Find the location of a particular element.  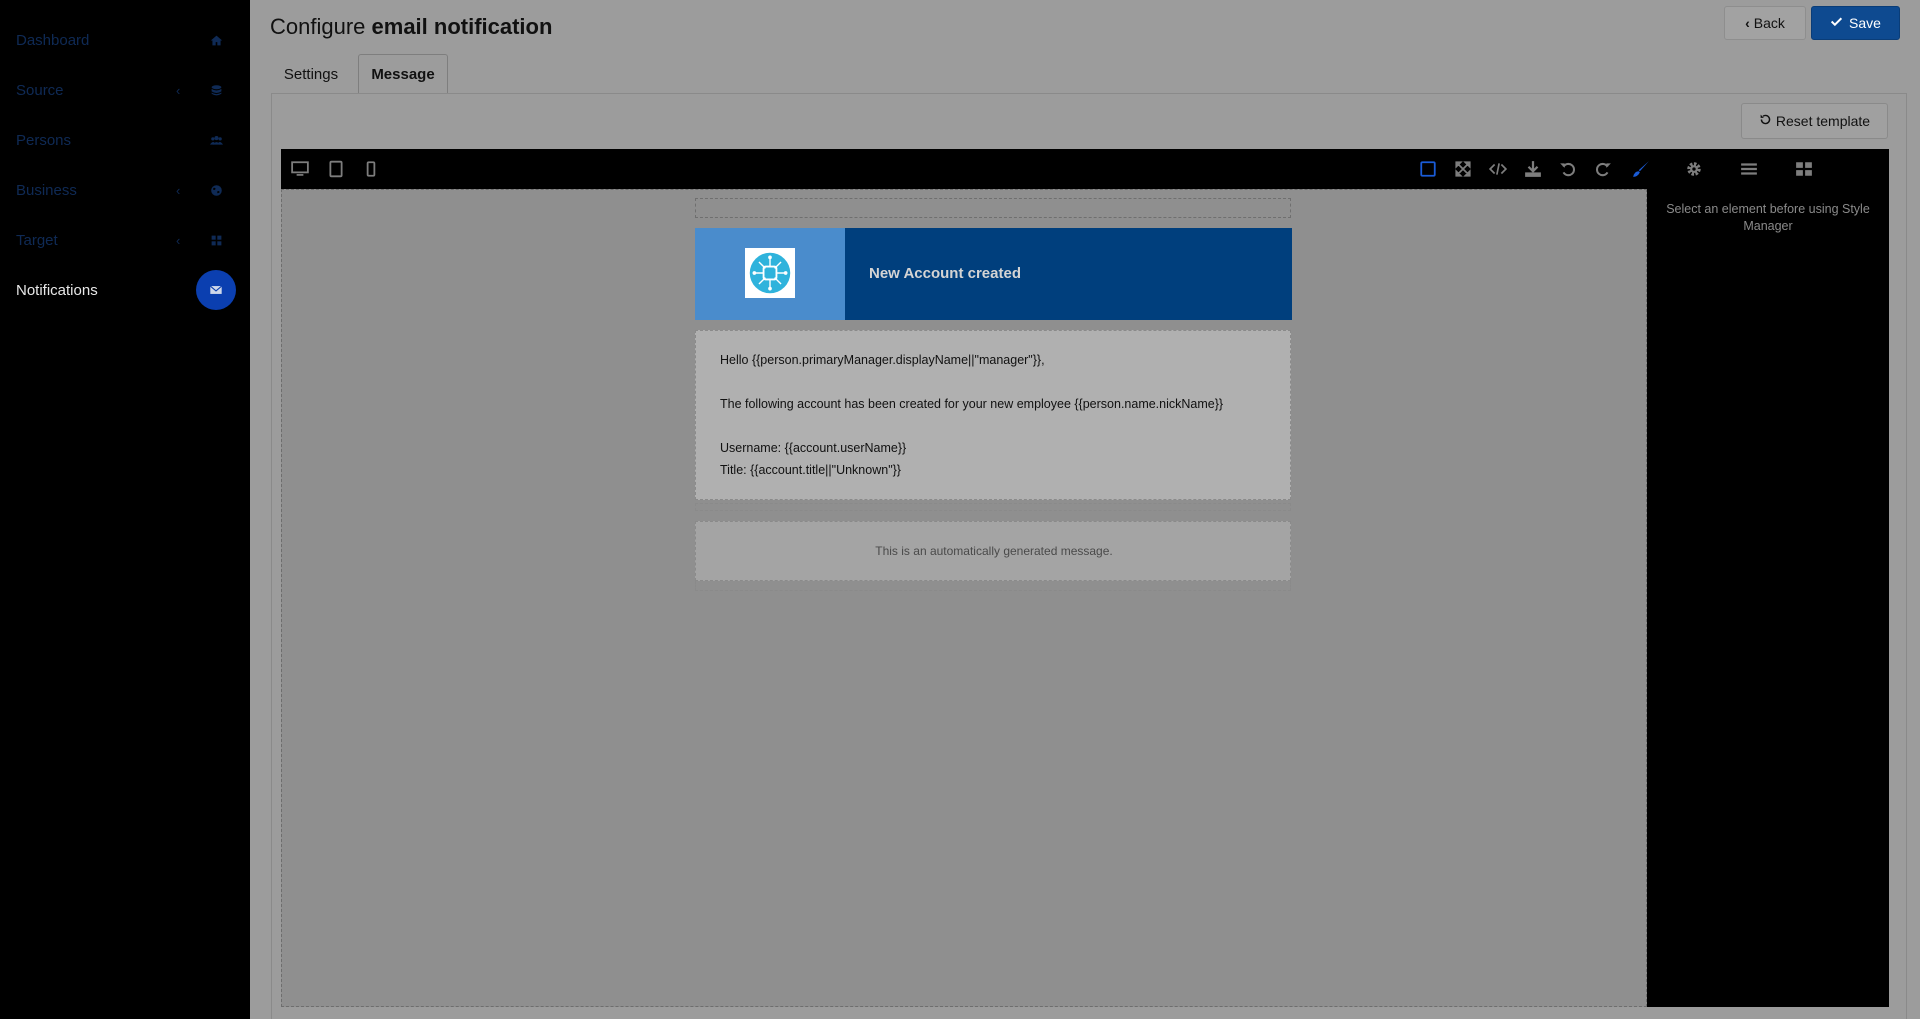

sidebar-item-label: Dashboard is located at coordinates (53, 40).